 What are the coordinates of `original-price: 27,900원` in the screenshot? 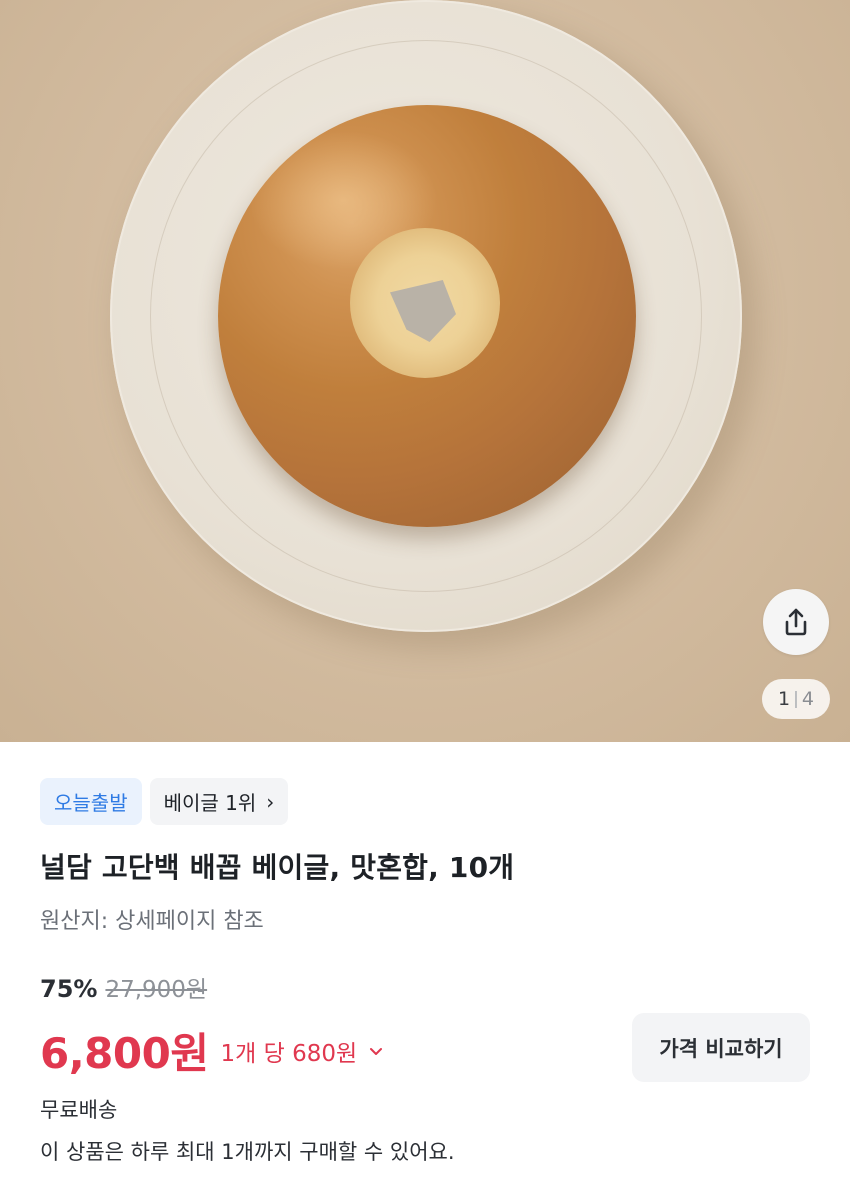 It's located at (156, 990).